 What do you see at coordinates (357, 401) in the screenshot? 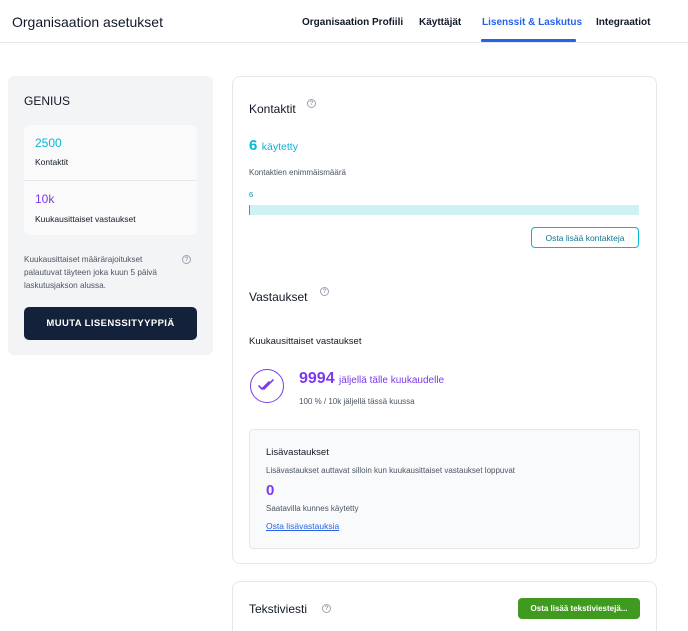
I see `responses-remaining-sub: 100 % / 10k jäljellä tässä kuussa` at bounding box center [357, 401].